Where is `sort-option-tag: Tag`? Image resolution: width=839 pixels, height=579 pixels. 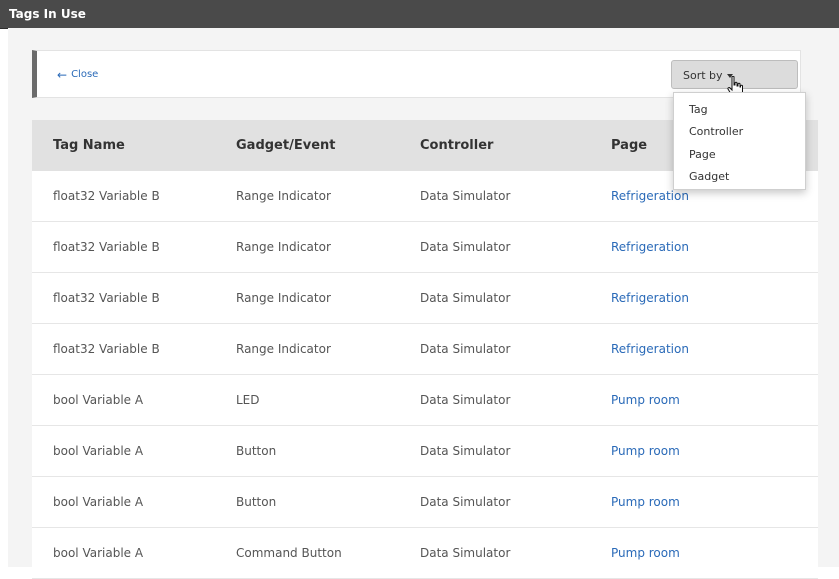
sort-option-tag: Tag is located at coordinates (698, 109).